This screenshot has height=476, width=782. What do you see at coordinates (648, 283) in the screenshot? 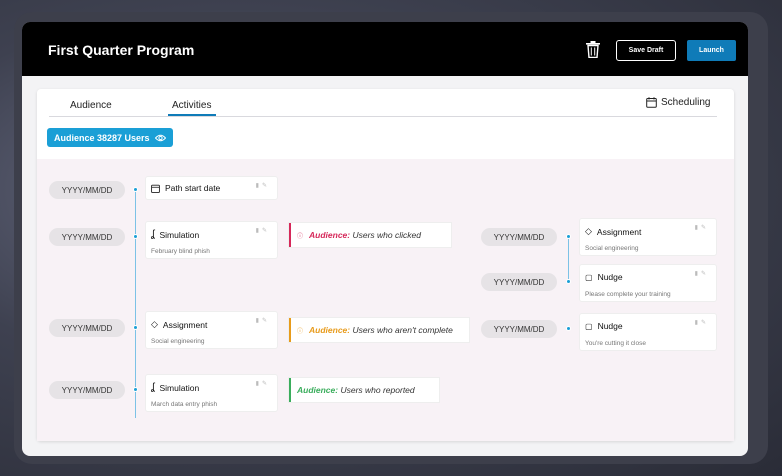
I see `nudge-card: ▢ Nudge Please complete your training ▮✎` at bounding box center [648, 283].